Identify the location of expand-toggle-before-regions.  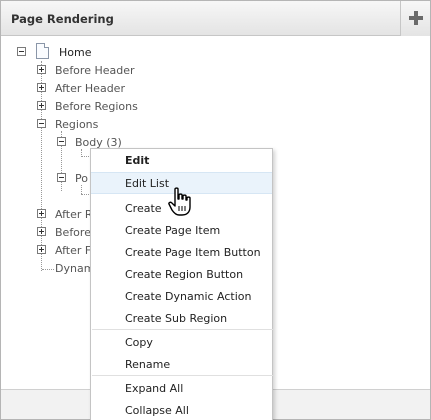
(41, 105).